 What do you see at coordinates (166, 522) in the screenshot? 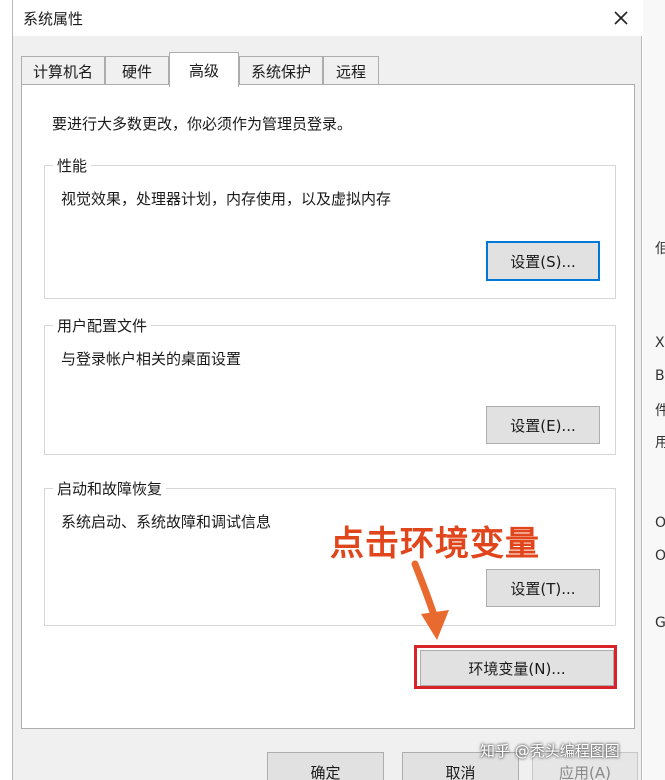
I see `startup-recovery-desc: 系统启动、系统故障和调试信息` at bounding box center [166, 522].